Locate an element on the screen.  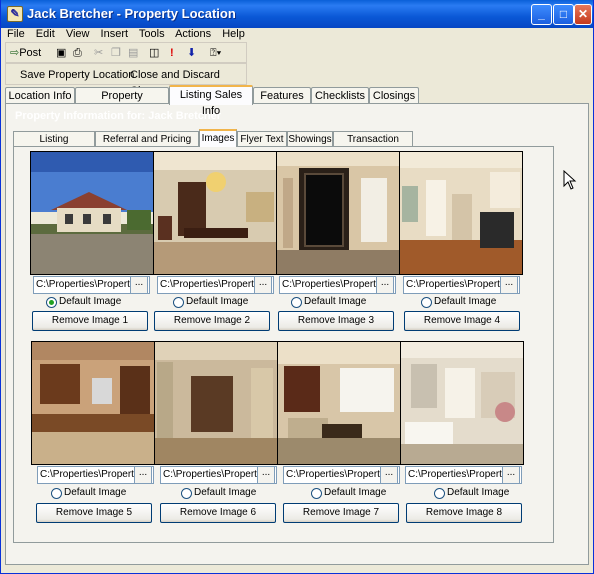
paste-icon: ▤ is located at coordinates (133, 53).